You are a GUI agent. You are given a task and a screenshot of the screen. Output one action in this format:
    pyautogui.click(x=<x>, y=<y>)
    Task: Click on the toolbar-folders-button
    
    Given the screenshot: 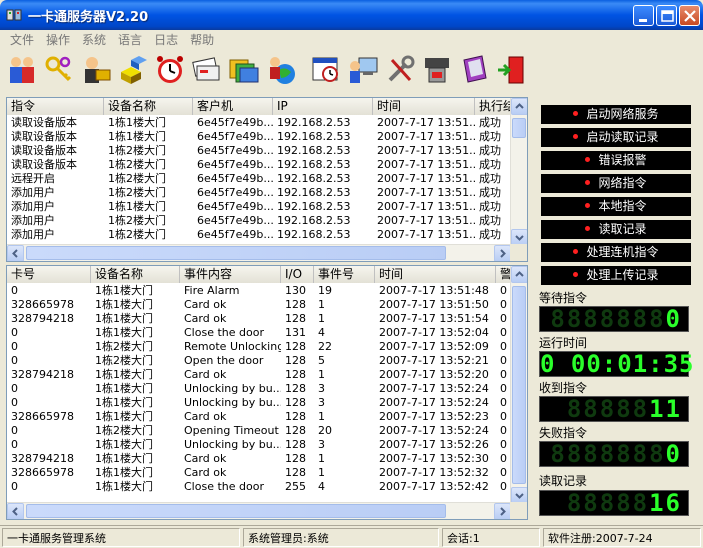 What is the action you would take?
    pyautogui.click(x=243, y=70)
    